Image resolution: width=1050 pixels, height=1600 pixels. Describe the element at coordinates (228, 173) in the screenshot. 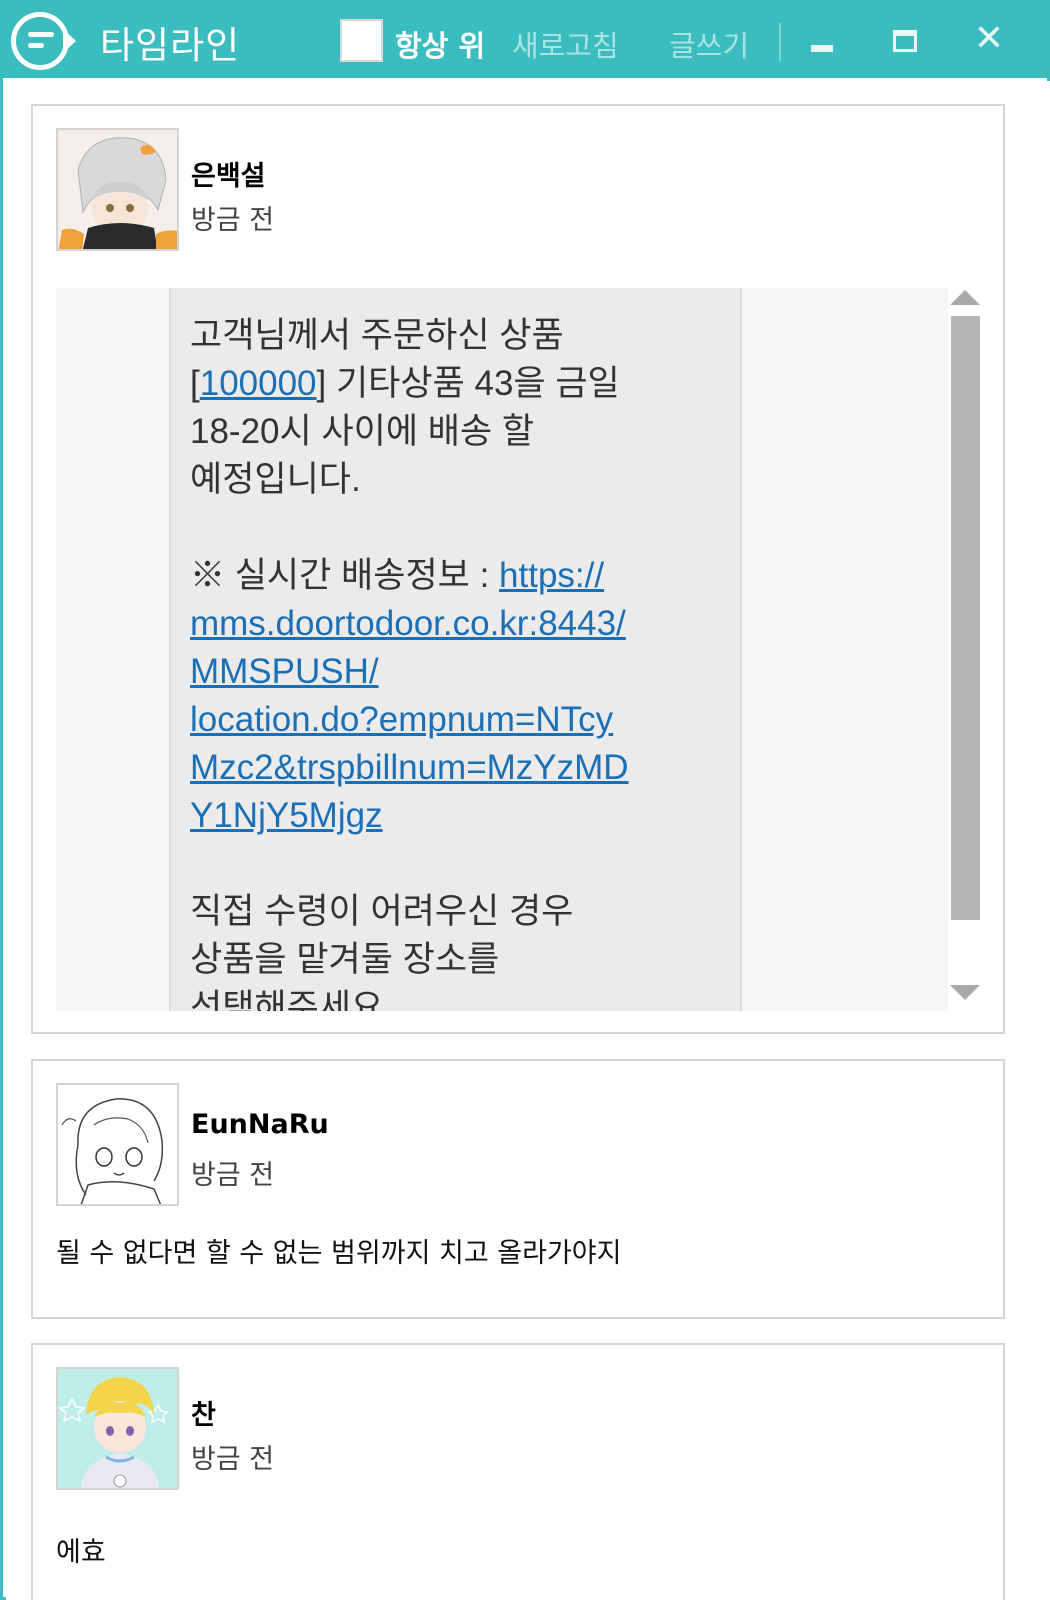

I see `post-author: 은백설` at that location.